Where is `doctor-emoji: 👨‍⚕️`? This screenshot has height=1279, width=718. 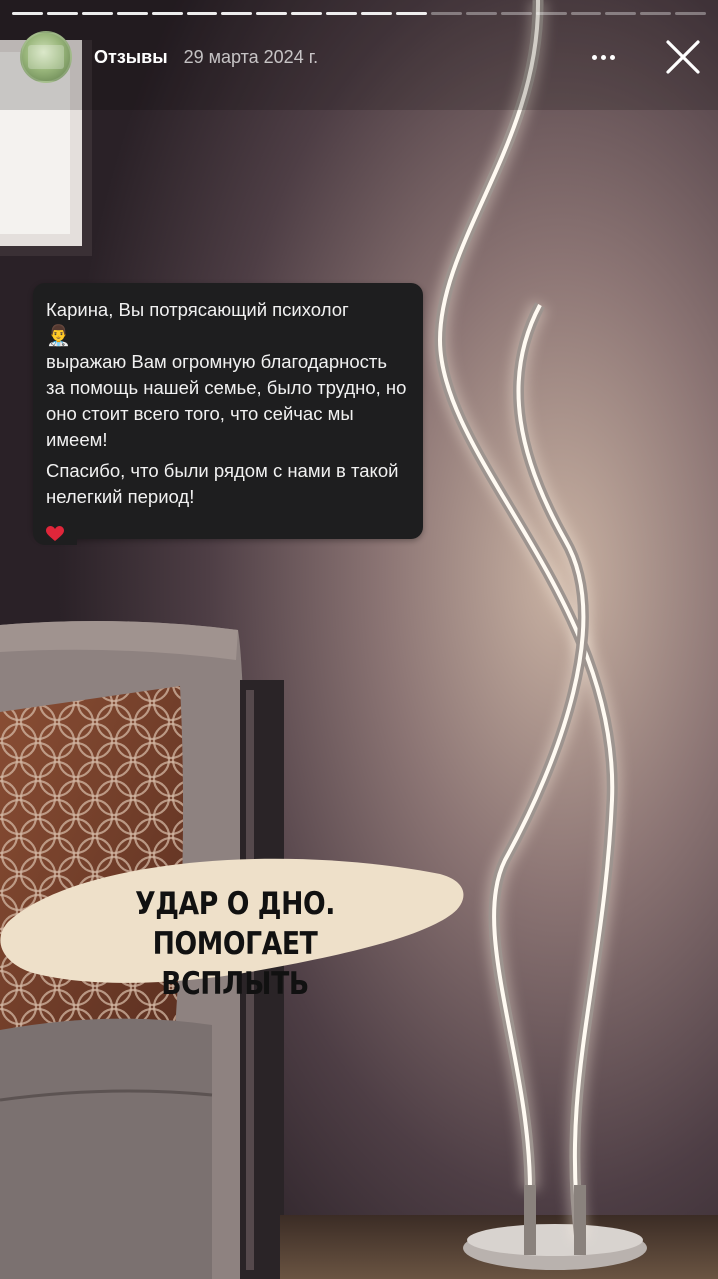 doctor-emoji: 👨‍⚕️ is located at coordinates (58, 336).